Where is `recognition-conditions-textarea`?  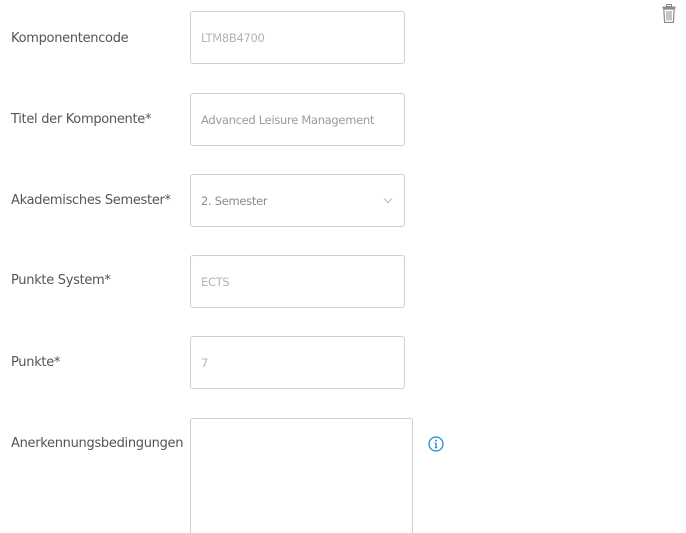
recognition-conditions-textarea is located at coordinates (301, 475).